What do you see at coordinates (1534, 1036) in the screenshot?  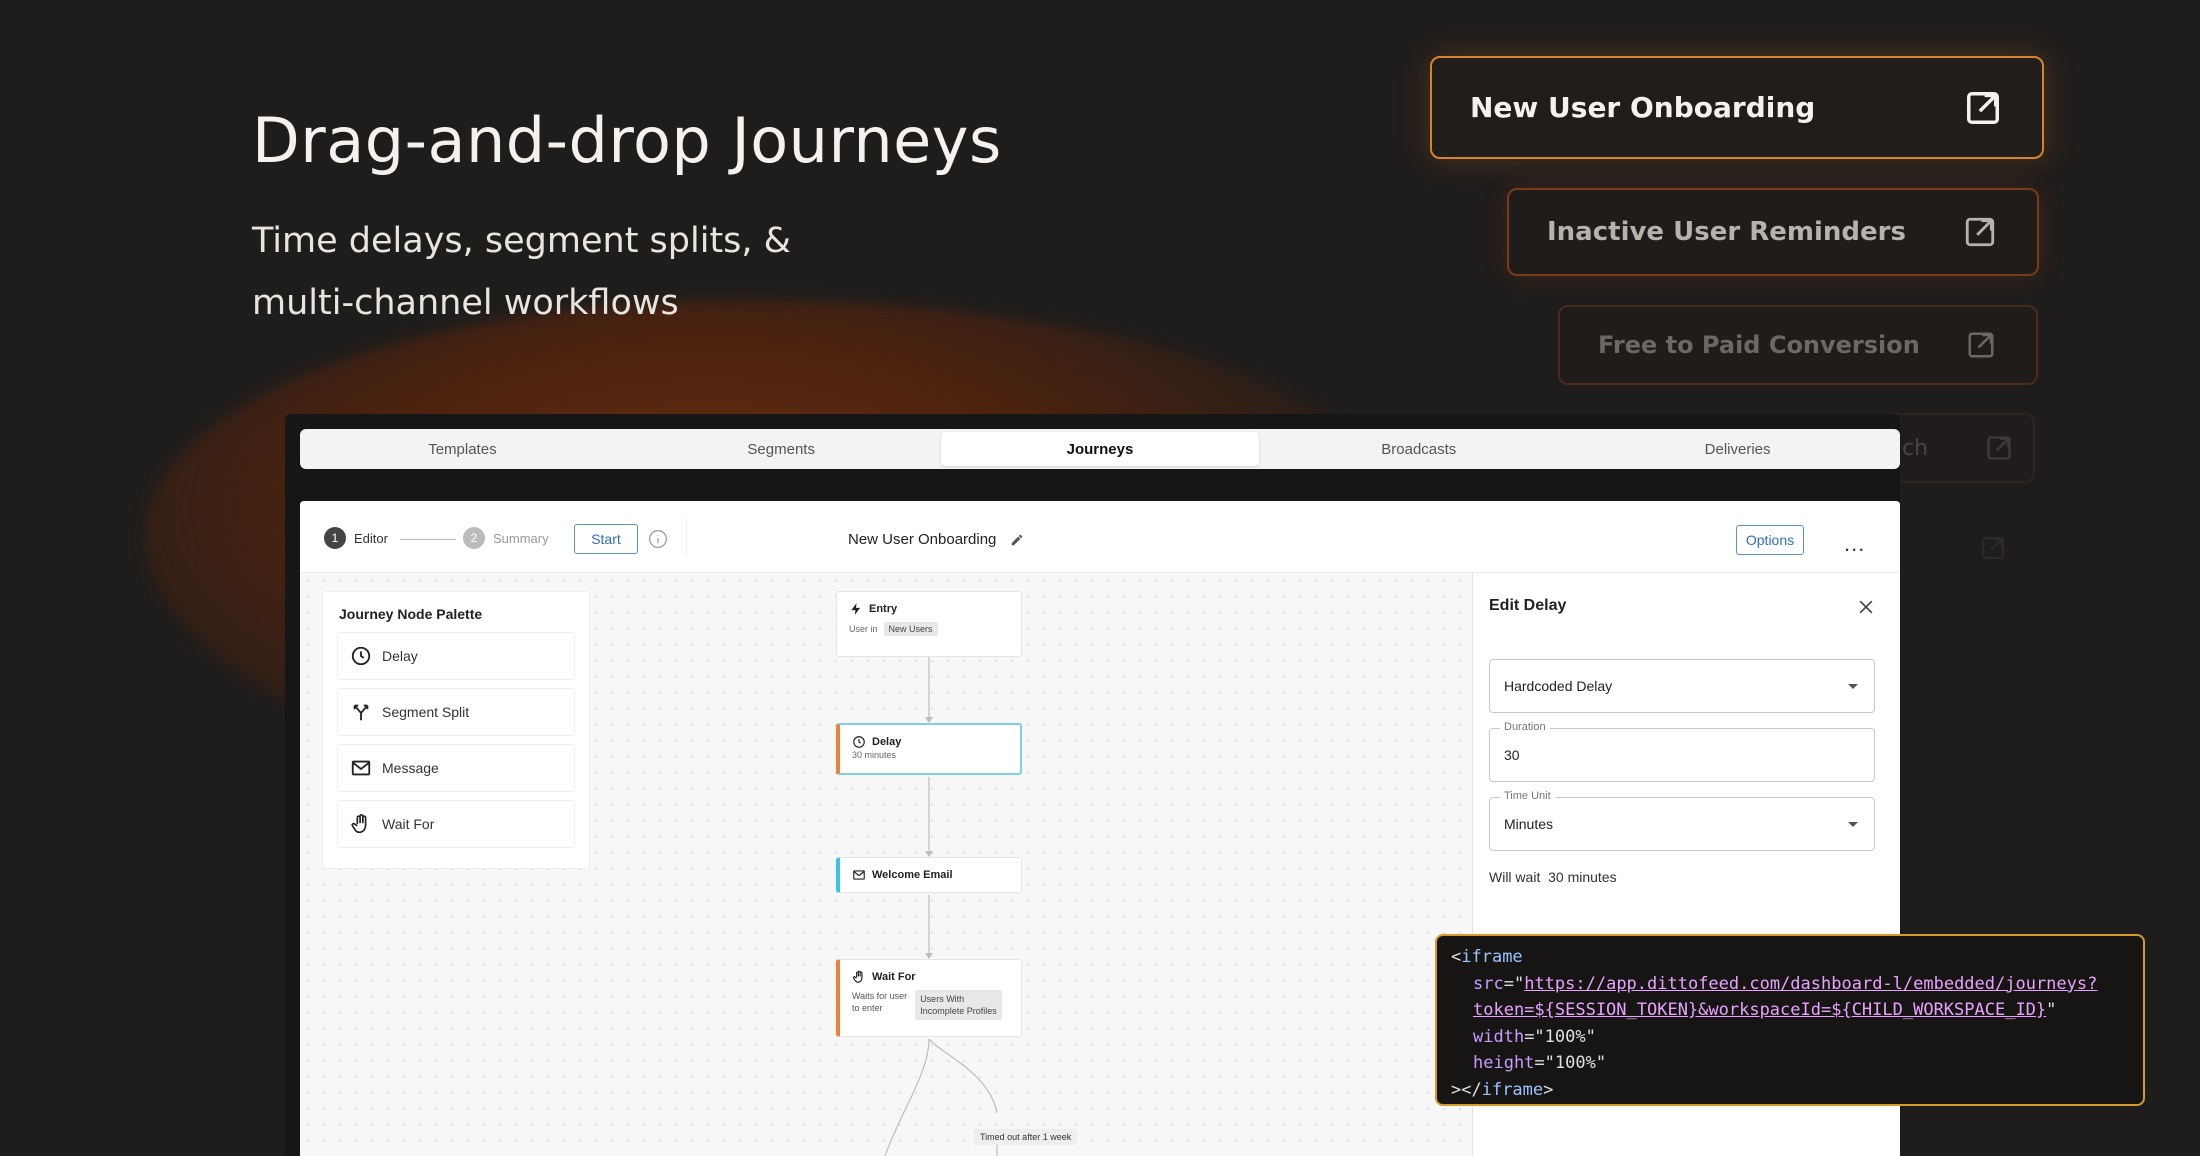 I see `code-line: width="100%"` at bounding box center [1534, 1036].